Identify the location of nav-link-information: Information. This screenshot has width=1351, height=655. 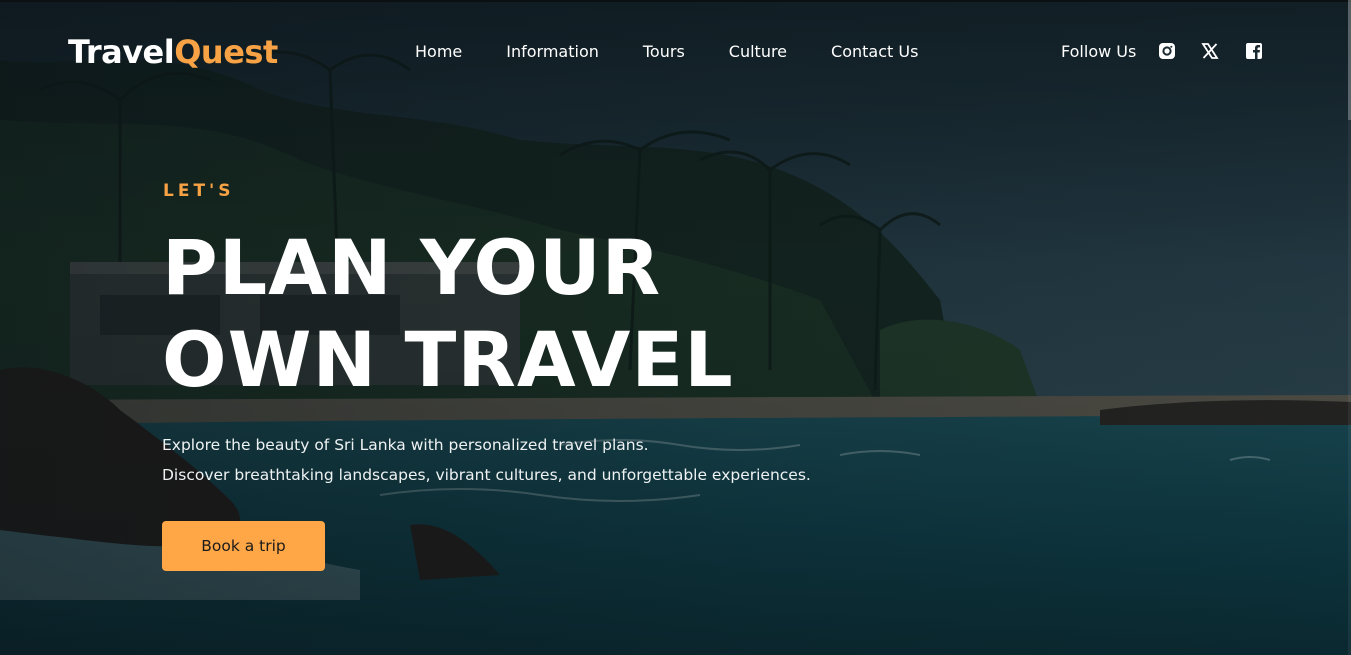
(552, 52).